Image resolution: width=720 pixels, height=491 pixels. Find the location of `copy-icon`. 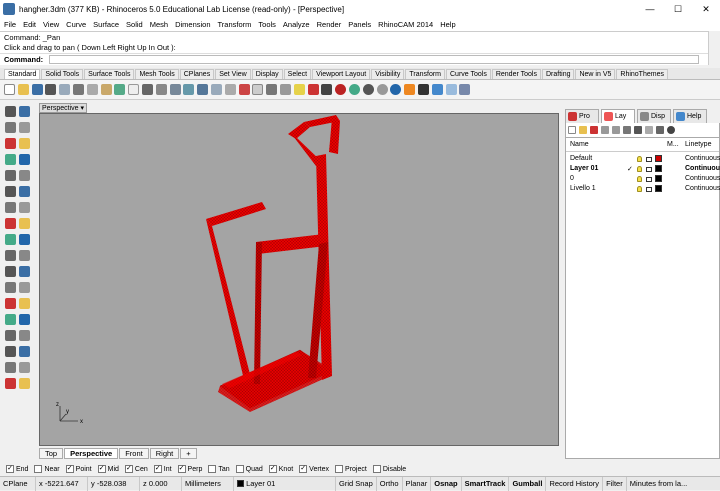

copy-icon is located at coordinates (10, 287).